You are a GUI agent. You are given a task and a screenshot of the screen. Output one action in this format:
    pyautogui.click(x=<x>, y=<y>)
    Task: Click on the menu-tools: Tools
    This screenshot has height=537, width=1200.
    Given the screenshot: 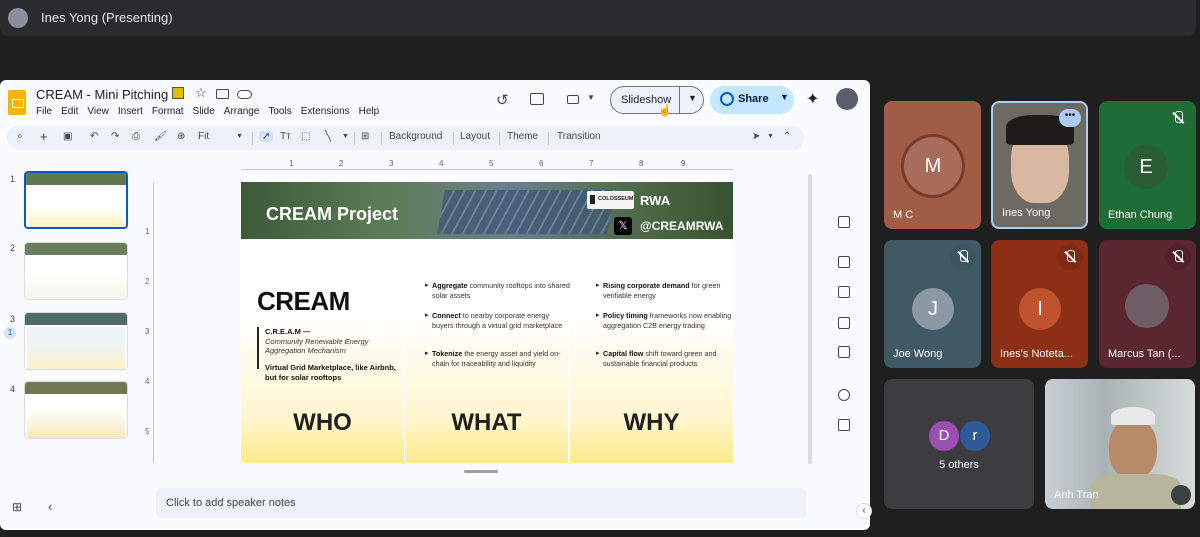 What is the action you would take?
    pyautogui.click(x=279, y=111)
    